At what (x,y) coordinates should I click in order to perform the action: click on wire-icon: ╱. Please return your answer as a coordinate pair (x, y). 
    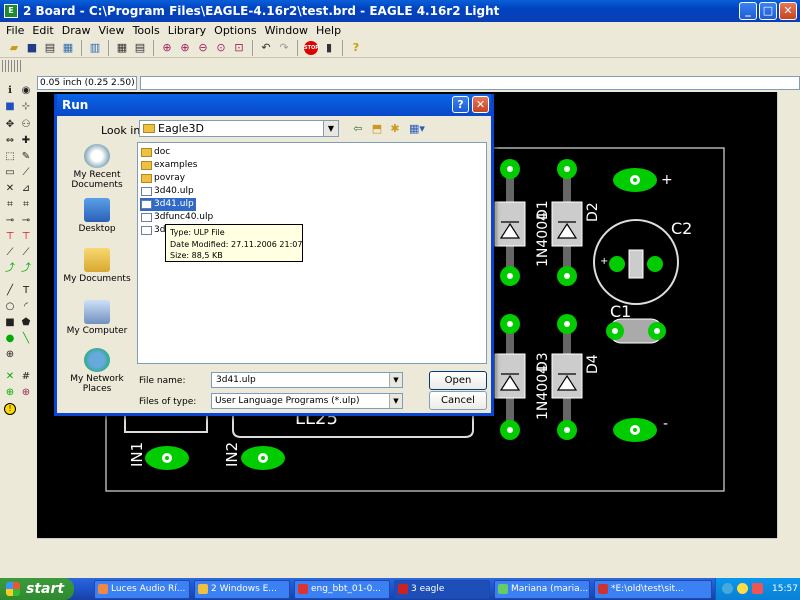
    Looking at the image, I should click on (10, 291).